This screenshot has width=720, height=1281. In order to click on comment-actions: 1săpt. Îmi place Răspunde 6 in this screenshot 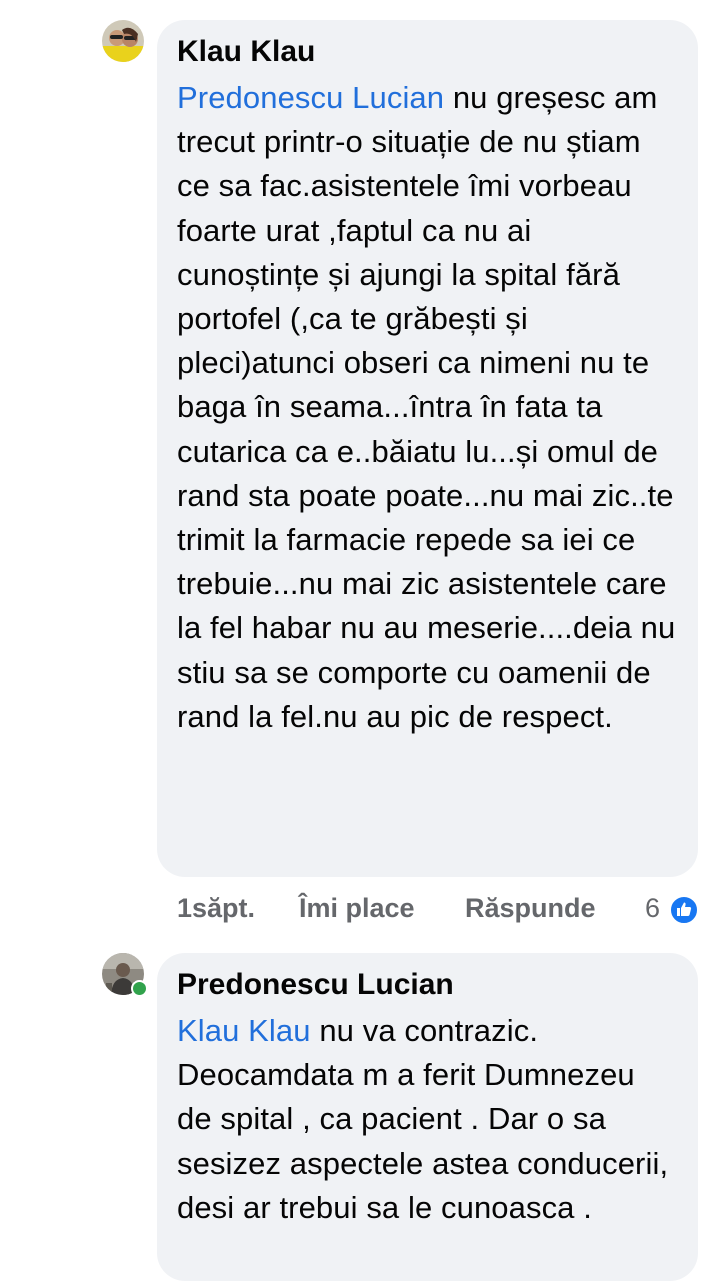, I will do `click(442, 911)`.